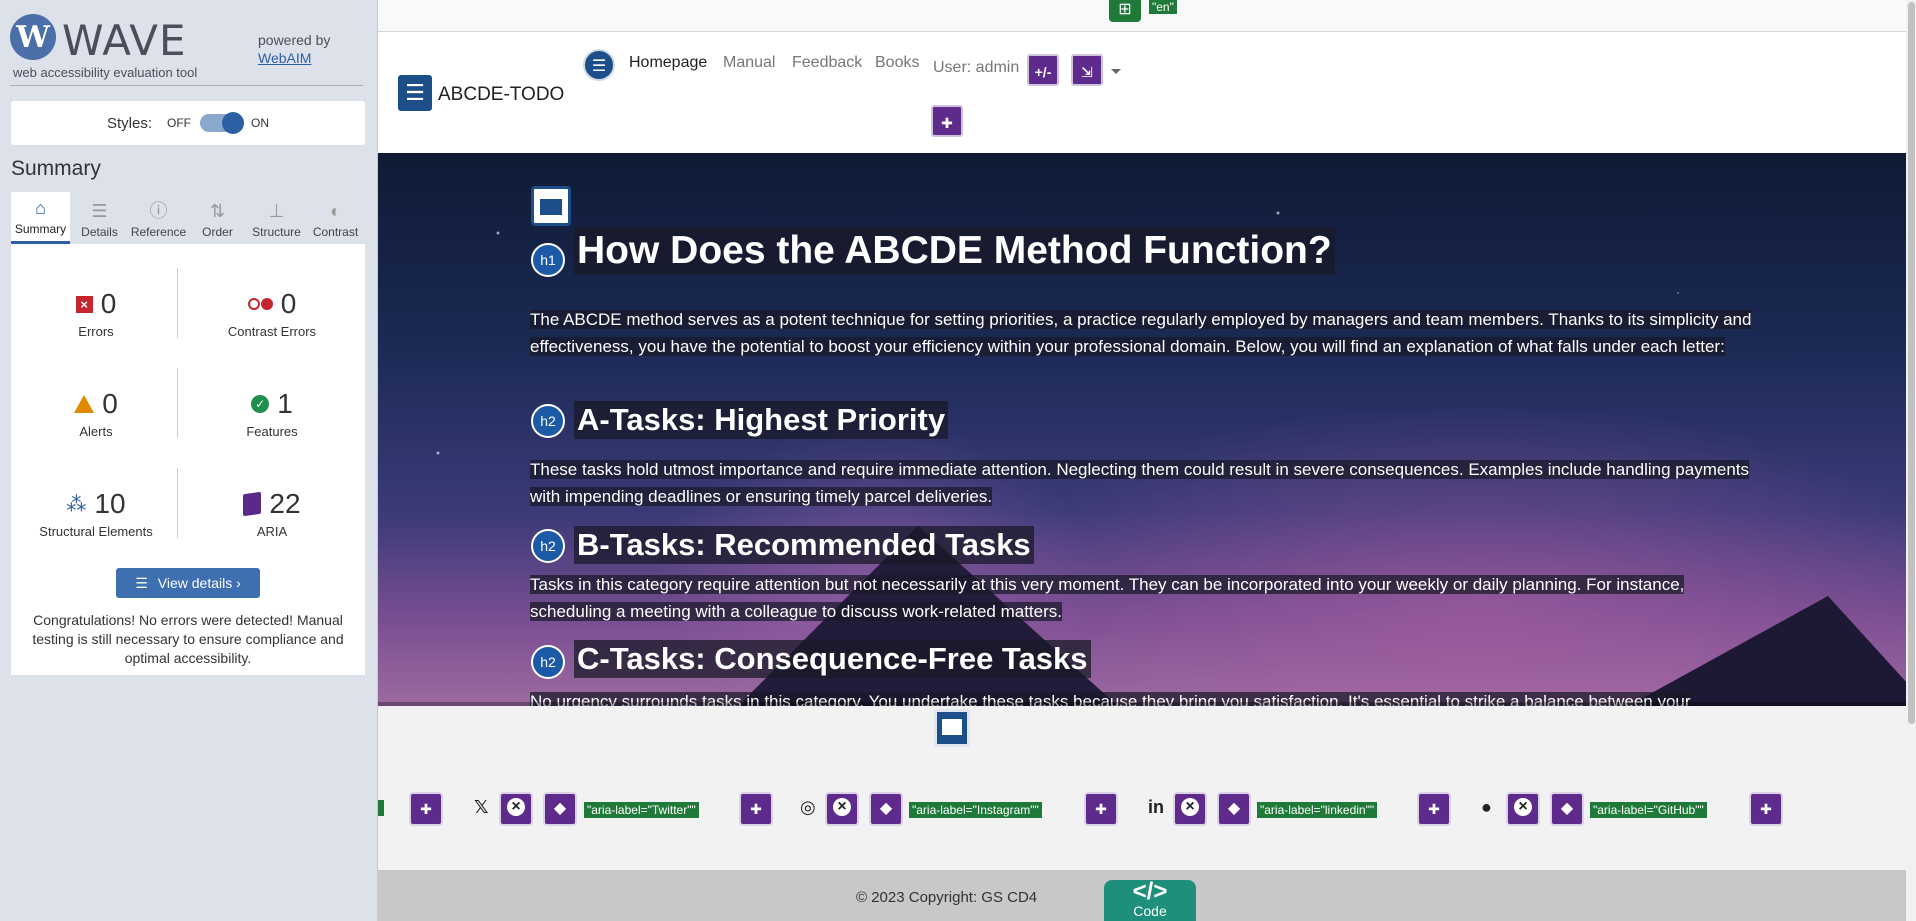  What do you see at coordinates (99, 232) in the screenshot?
I see `tab-label: Details` at bounding box center [99, 232].